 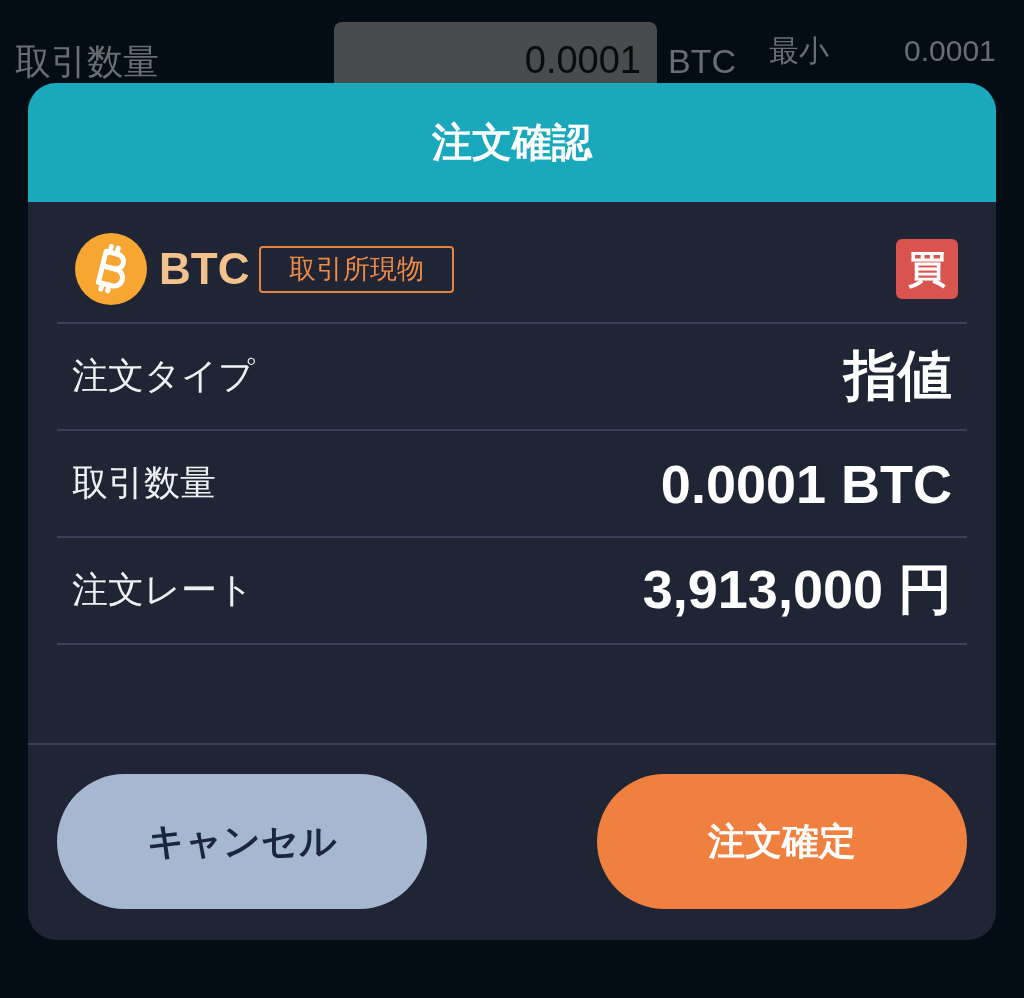 I want to click on row-label: 注文レート, so click(x=163, y=590).